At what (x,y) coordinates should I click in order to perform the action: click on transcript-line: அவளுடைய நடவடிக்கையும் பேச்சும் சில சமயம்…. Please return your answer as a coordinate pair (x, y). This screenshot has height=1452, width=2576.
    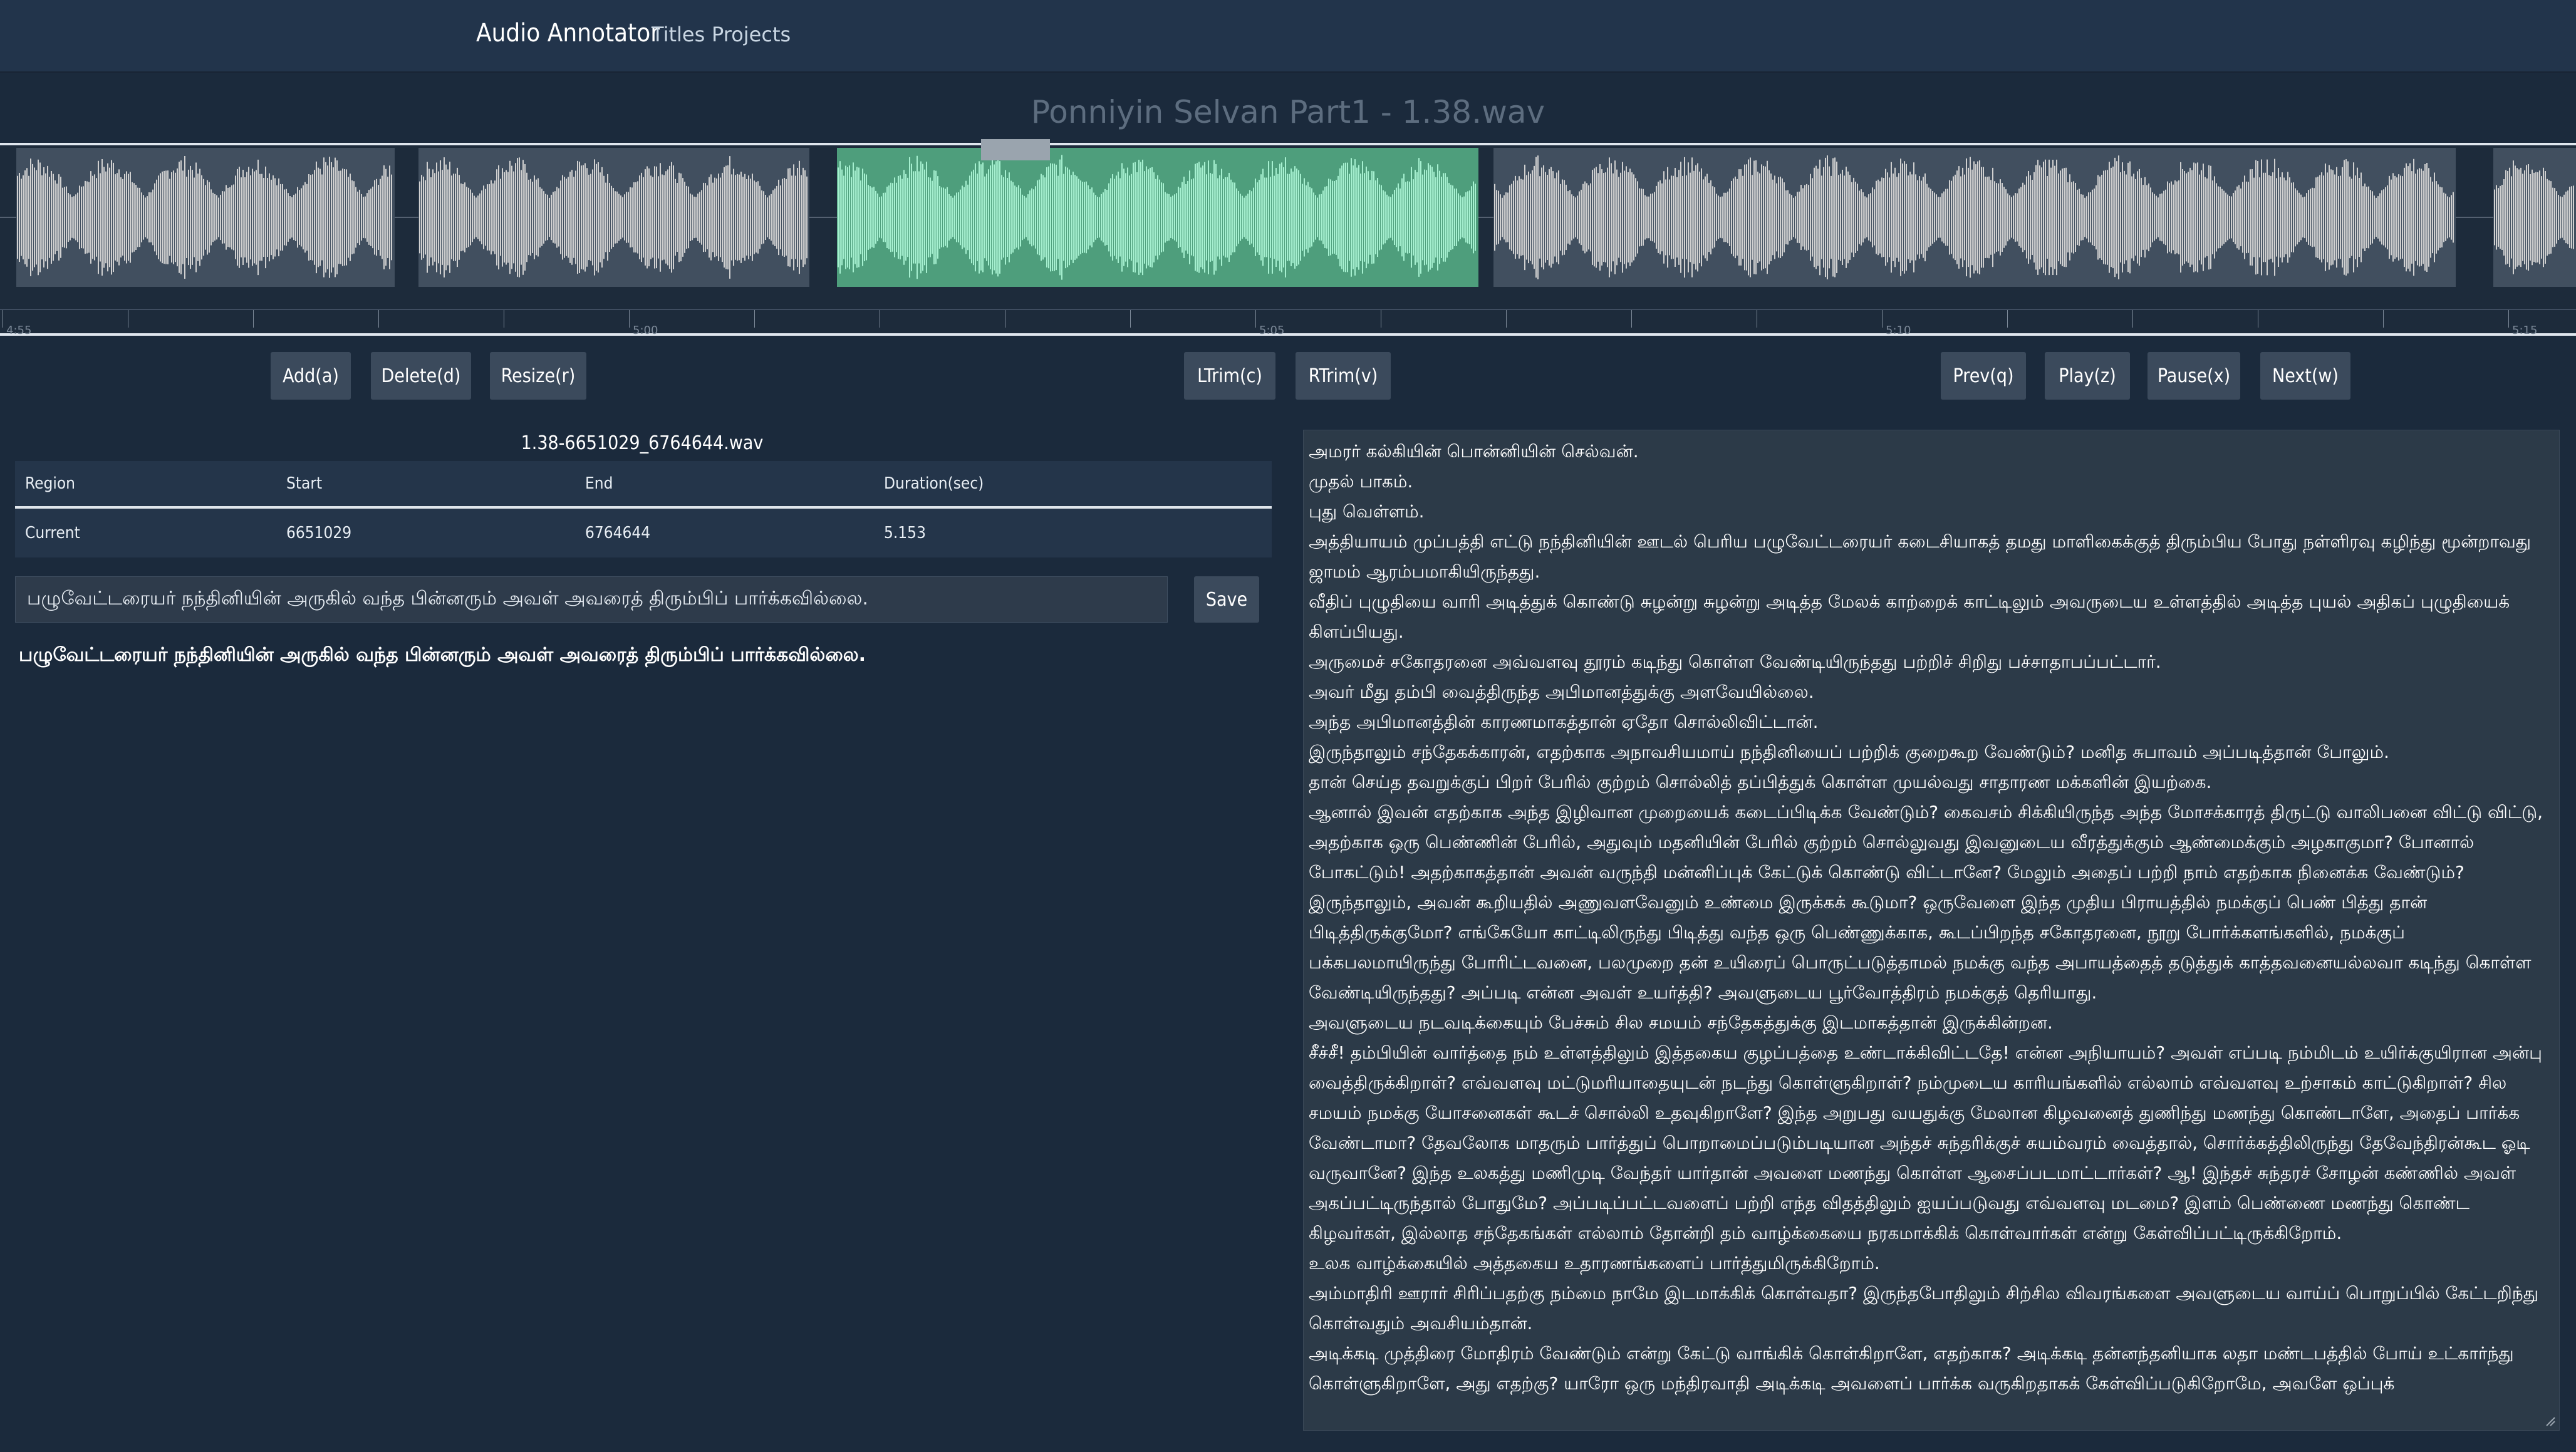
    Looking at the image, I should click on (1681, 1022).